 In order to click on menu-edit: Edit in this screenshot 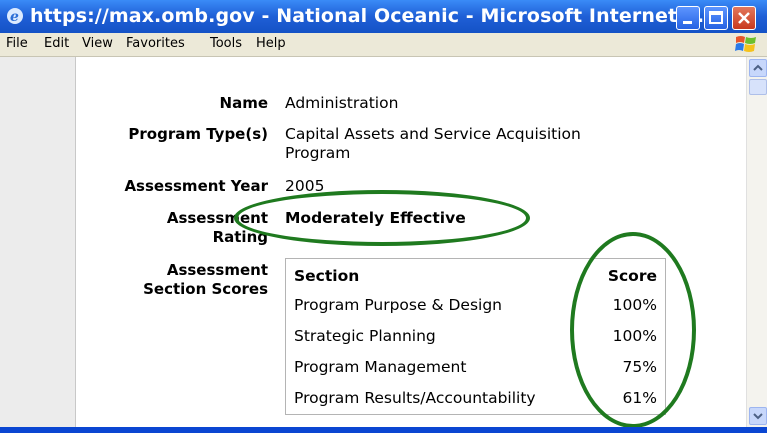, I will do `click(56, 43)`.